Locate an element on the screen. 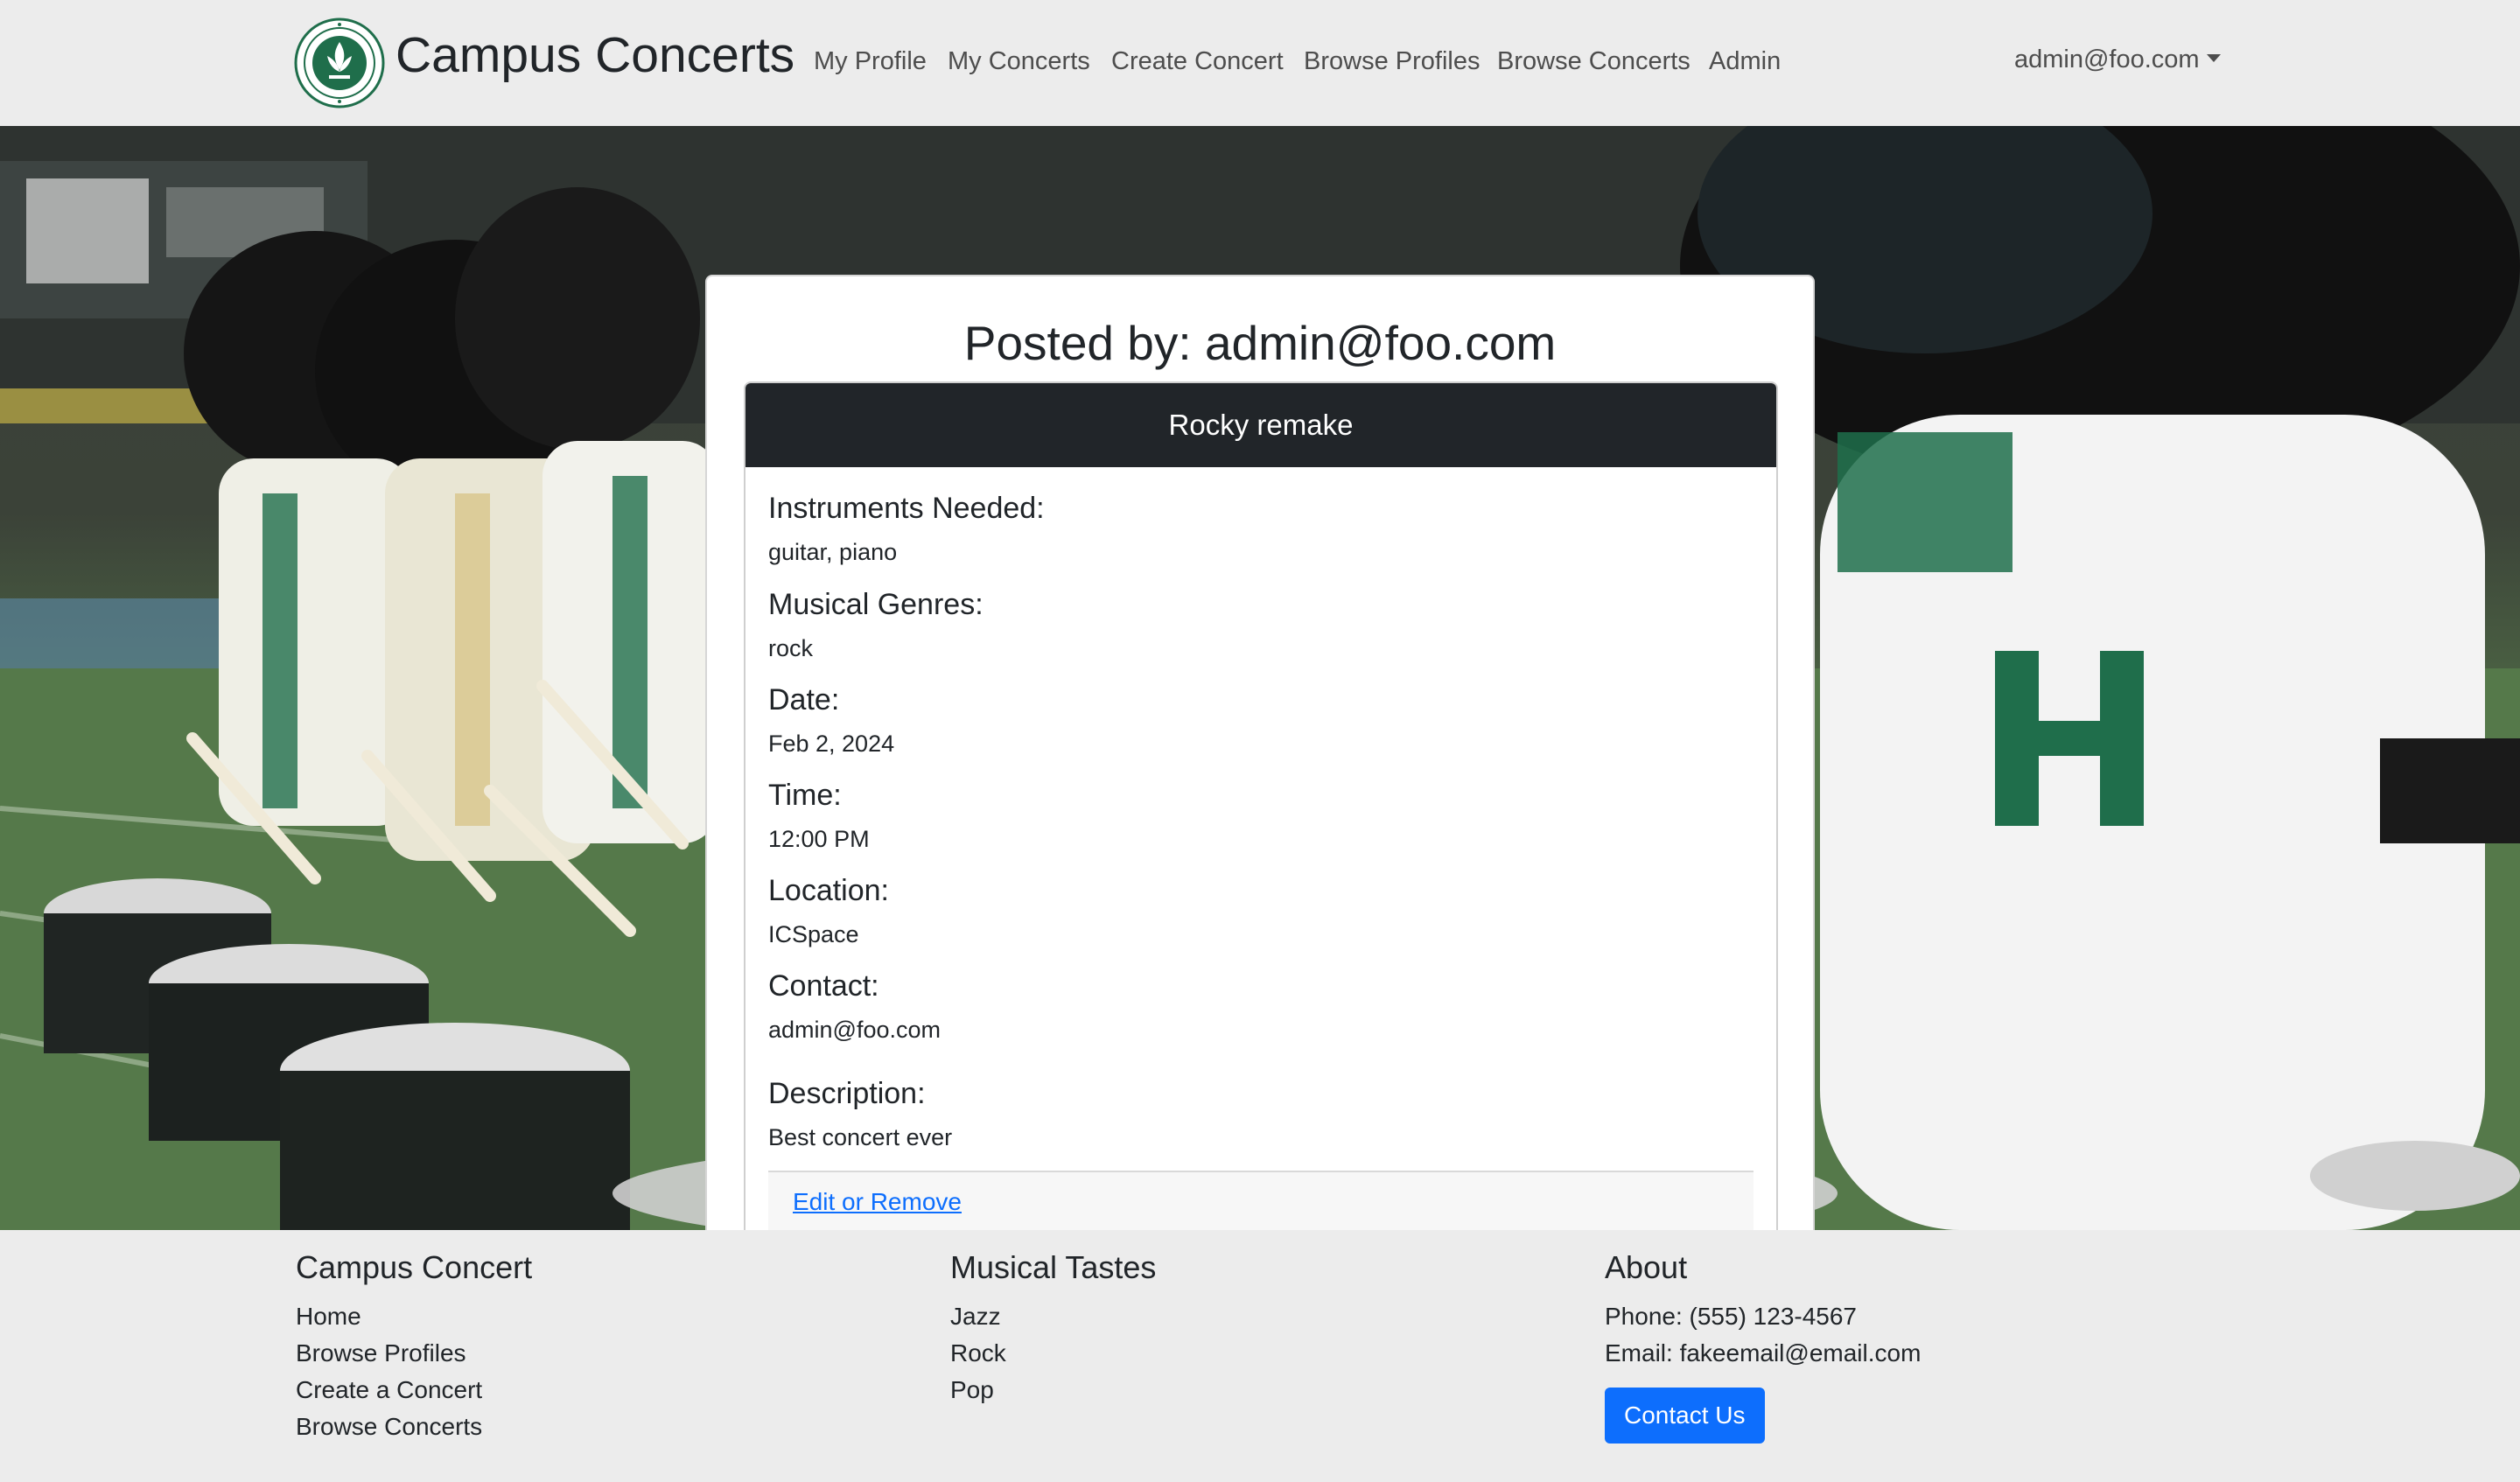 Image resolution: width=2520 pixels, height=1482 pixels. contact-value: admin@foo.com is located at coordinates (854, 1030).